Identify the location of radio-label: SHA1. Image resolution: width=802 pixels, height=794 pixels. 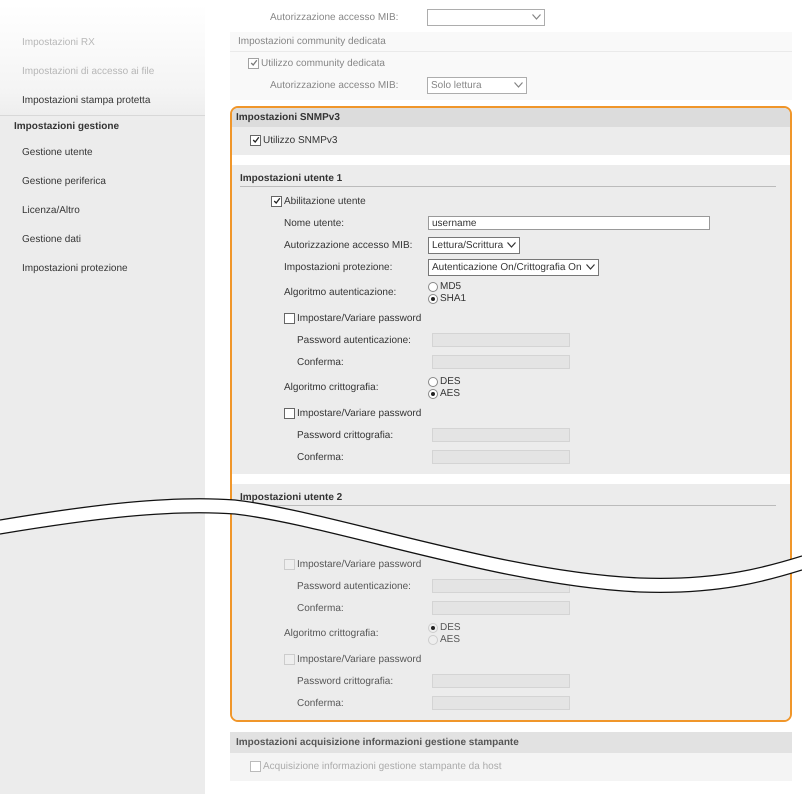
(453, 298).